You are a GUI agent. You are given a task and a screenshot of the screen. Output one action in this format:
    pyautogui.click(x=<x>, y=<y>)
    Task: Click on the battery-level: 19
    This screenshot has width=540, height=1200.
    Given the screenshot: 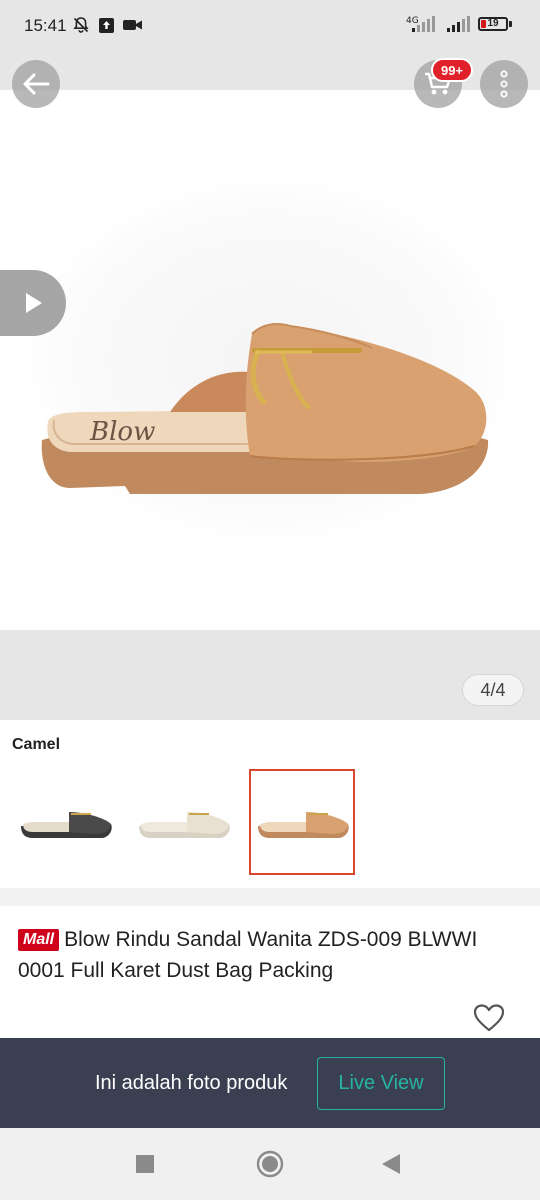 What is the action you would take?
    pyautogui.click(x=493, y=23)
    